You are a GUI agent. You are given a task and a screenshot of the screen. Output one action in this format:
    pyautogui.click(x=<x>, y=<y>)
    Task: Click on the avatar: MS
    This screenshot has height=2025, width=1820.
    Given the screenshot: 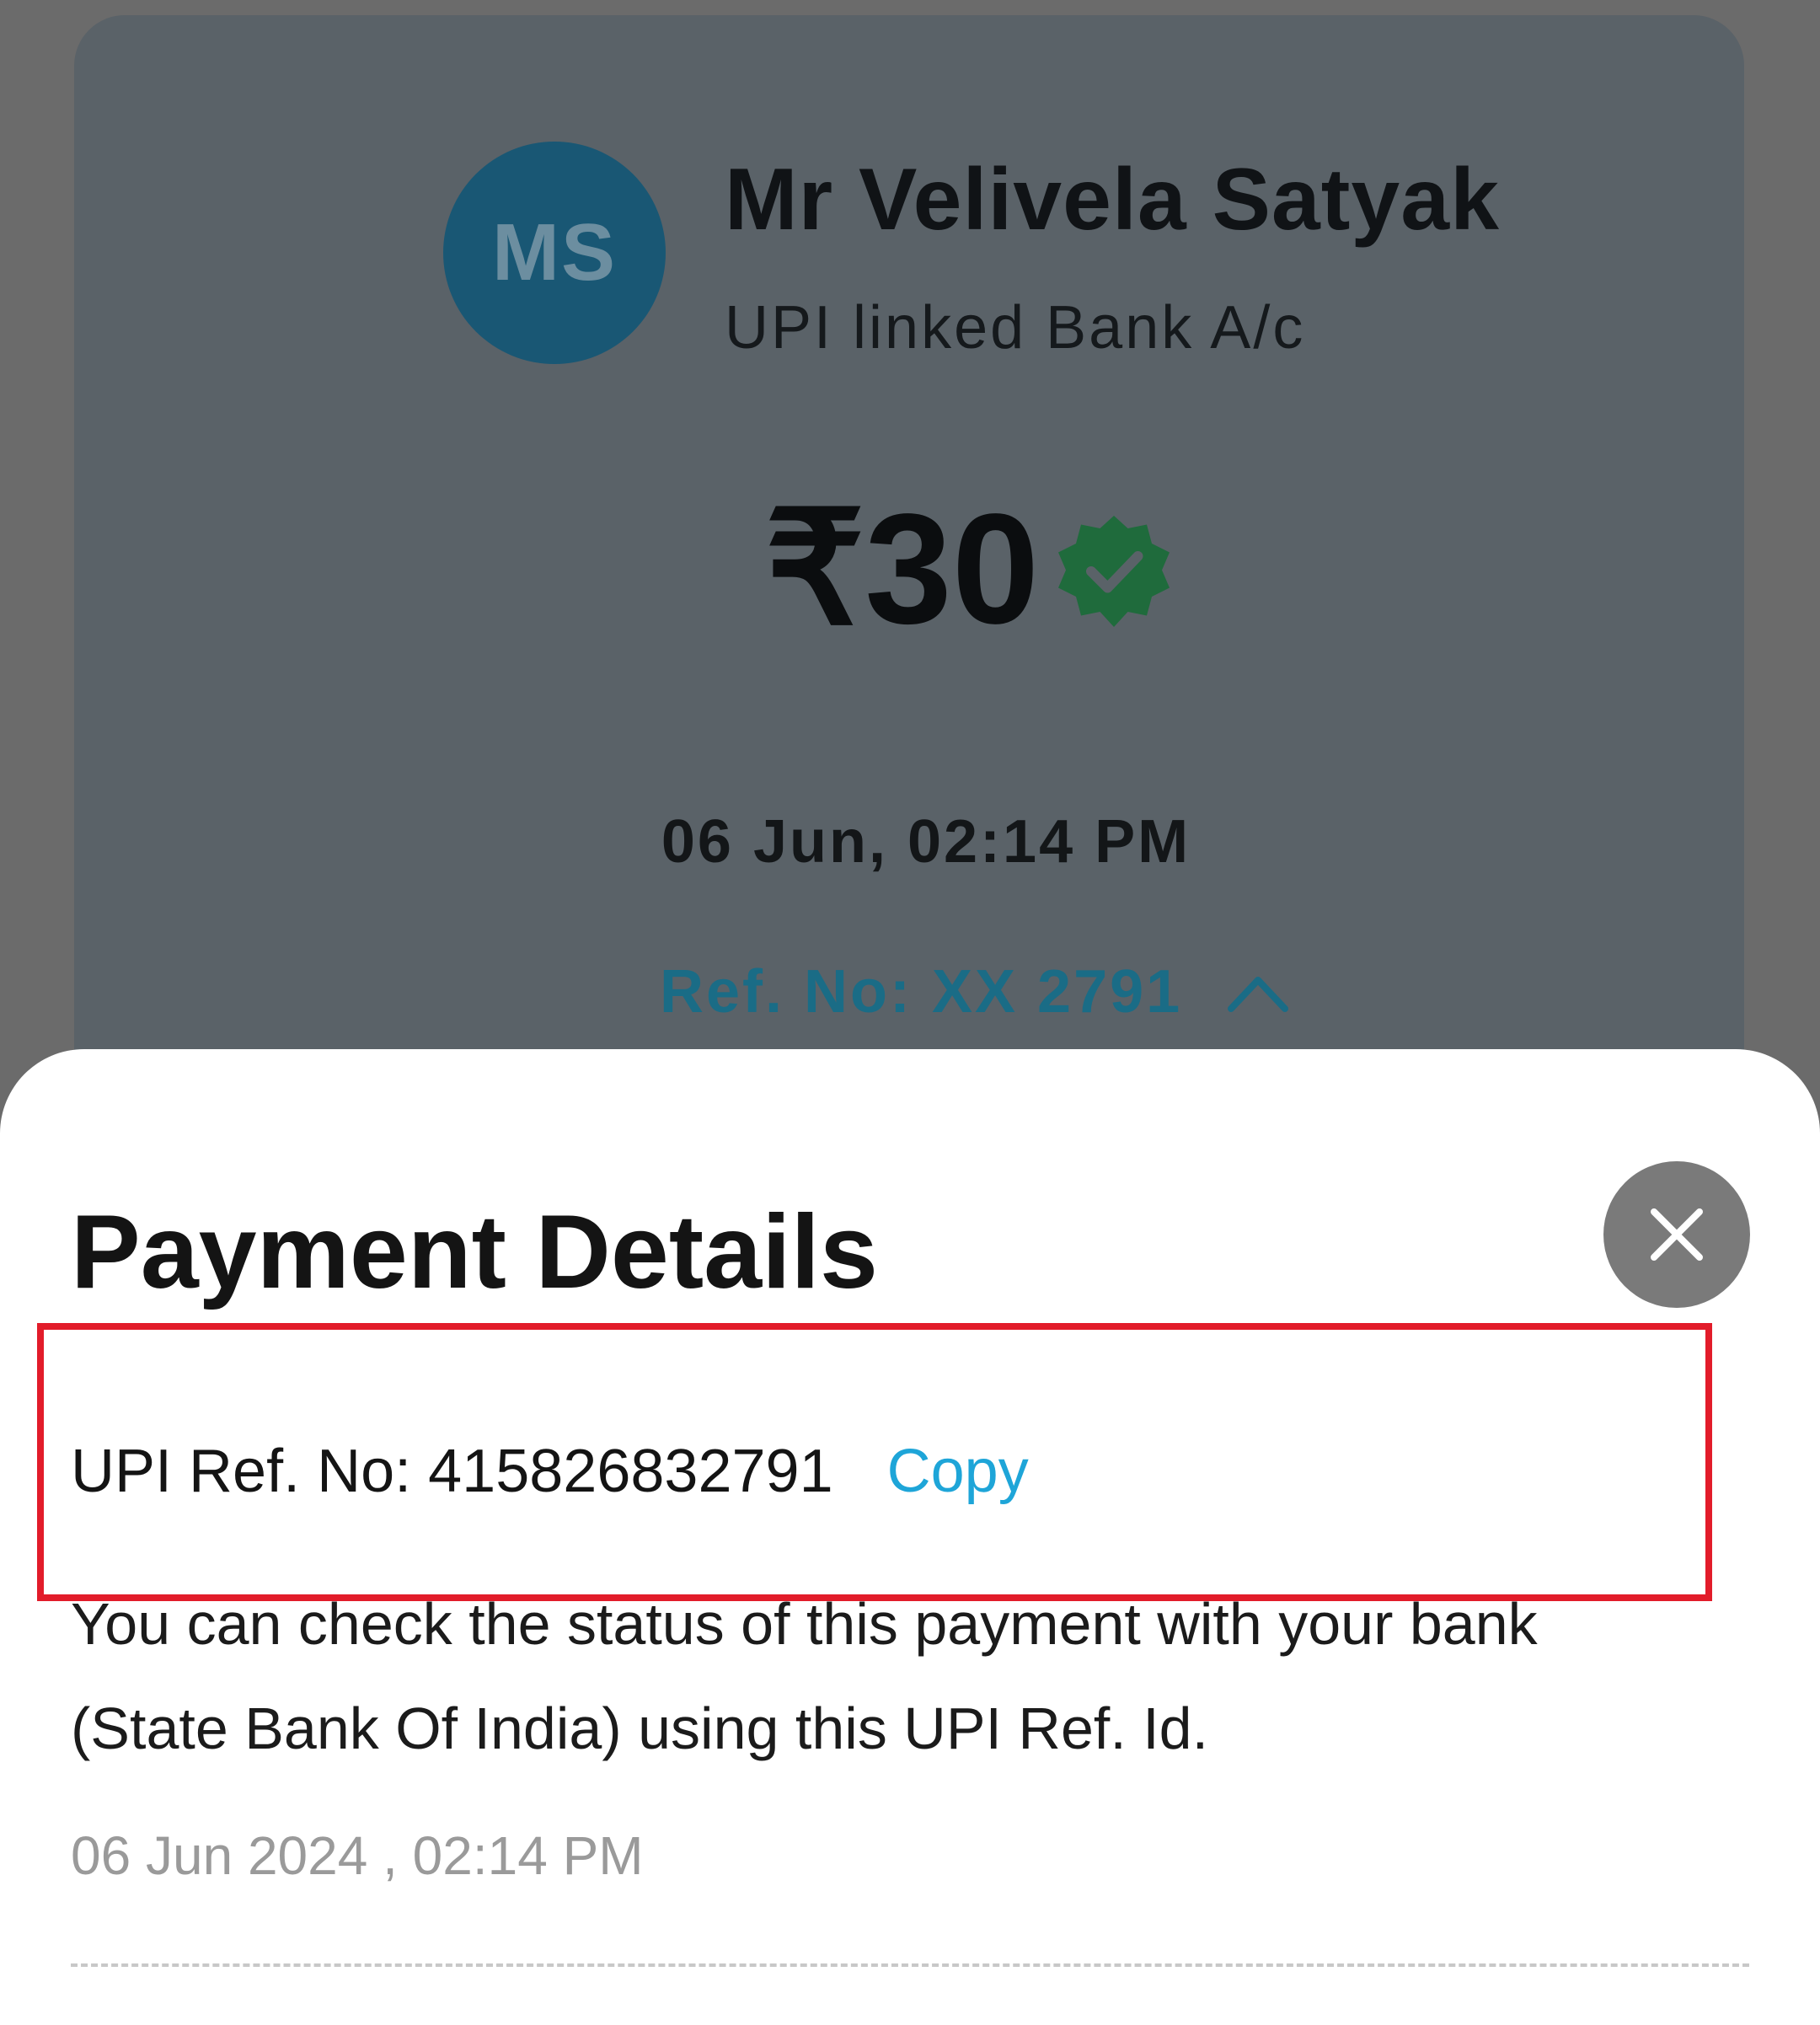 What is the action you would take?
    pyautogui.click(x=554, y=253)
    